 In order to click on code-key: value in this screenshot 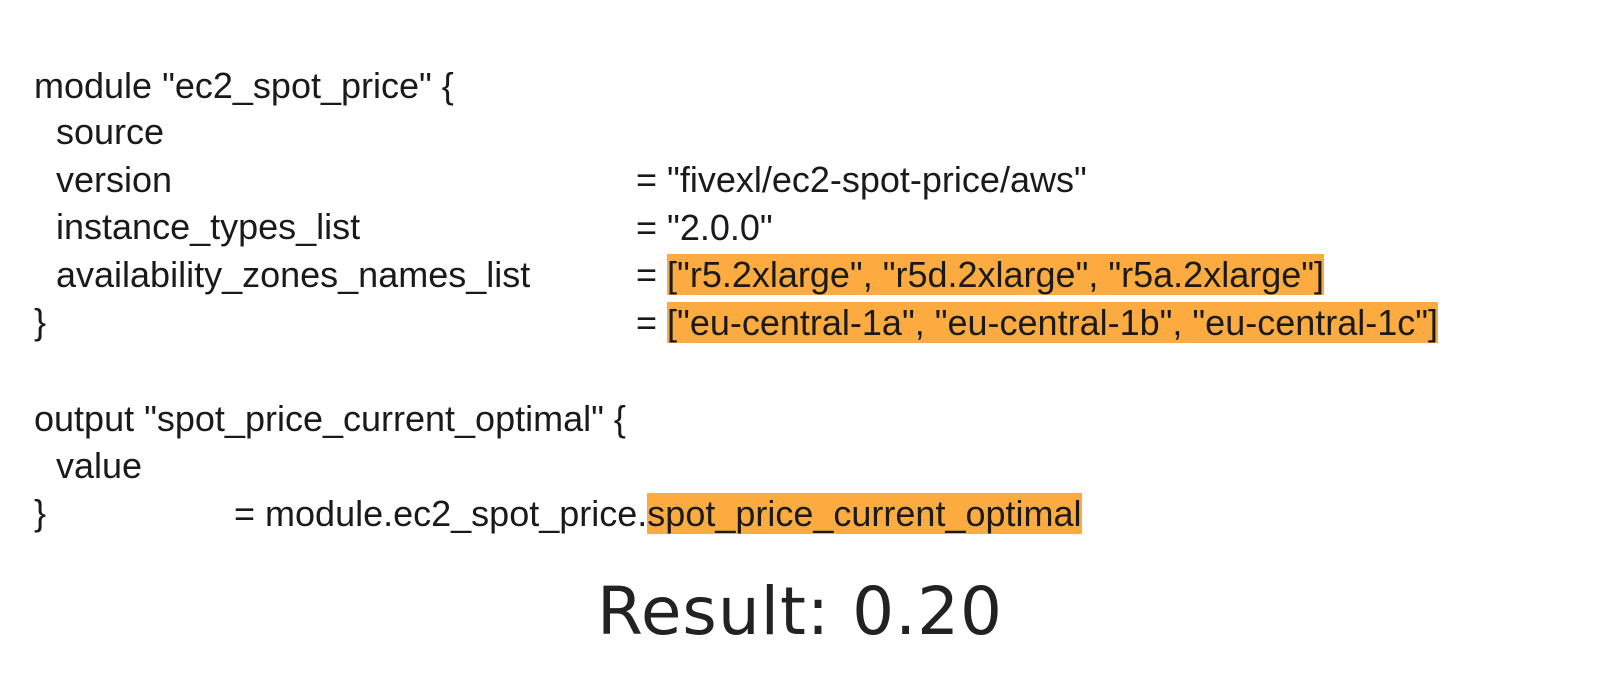, I will do `click(99, 465)`.